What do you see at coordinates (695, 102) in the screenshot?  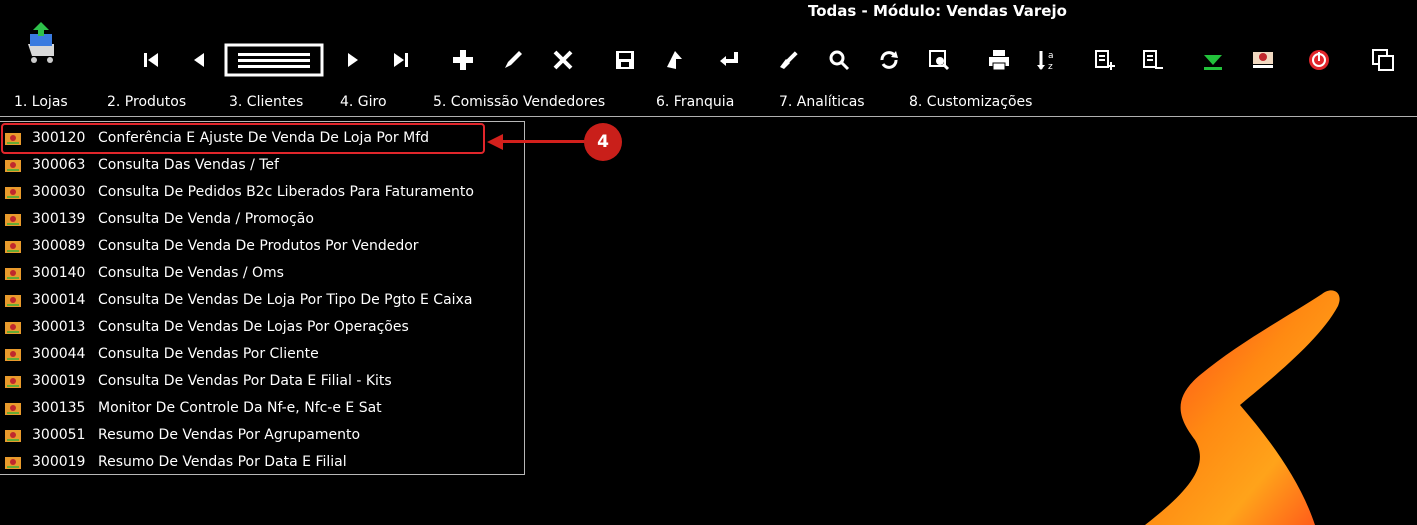 I see `menu-franquia: 6. Franquia` at bounding box center [695, 102].